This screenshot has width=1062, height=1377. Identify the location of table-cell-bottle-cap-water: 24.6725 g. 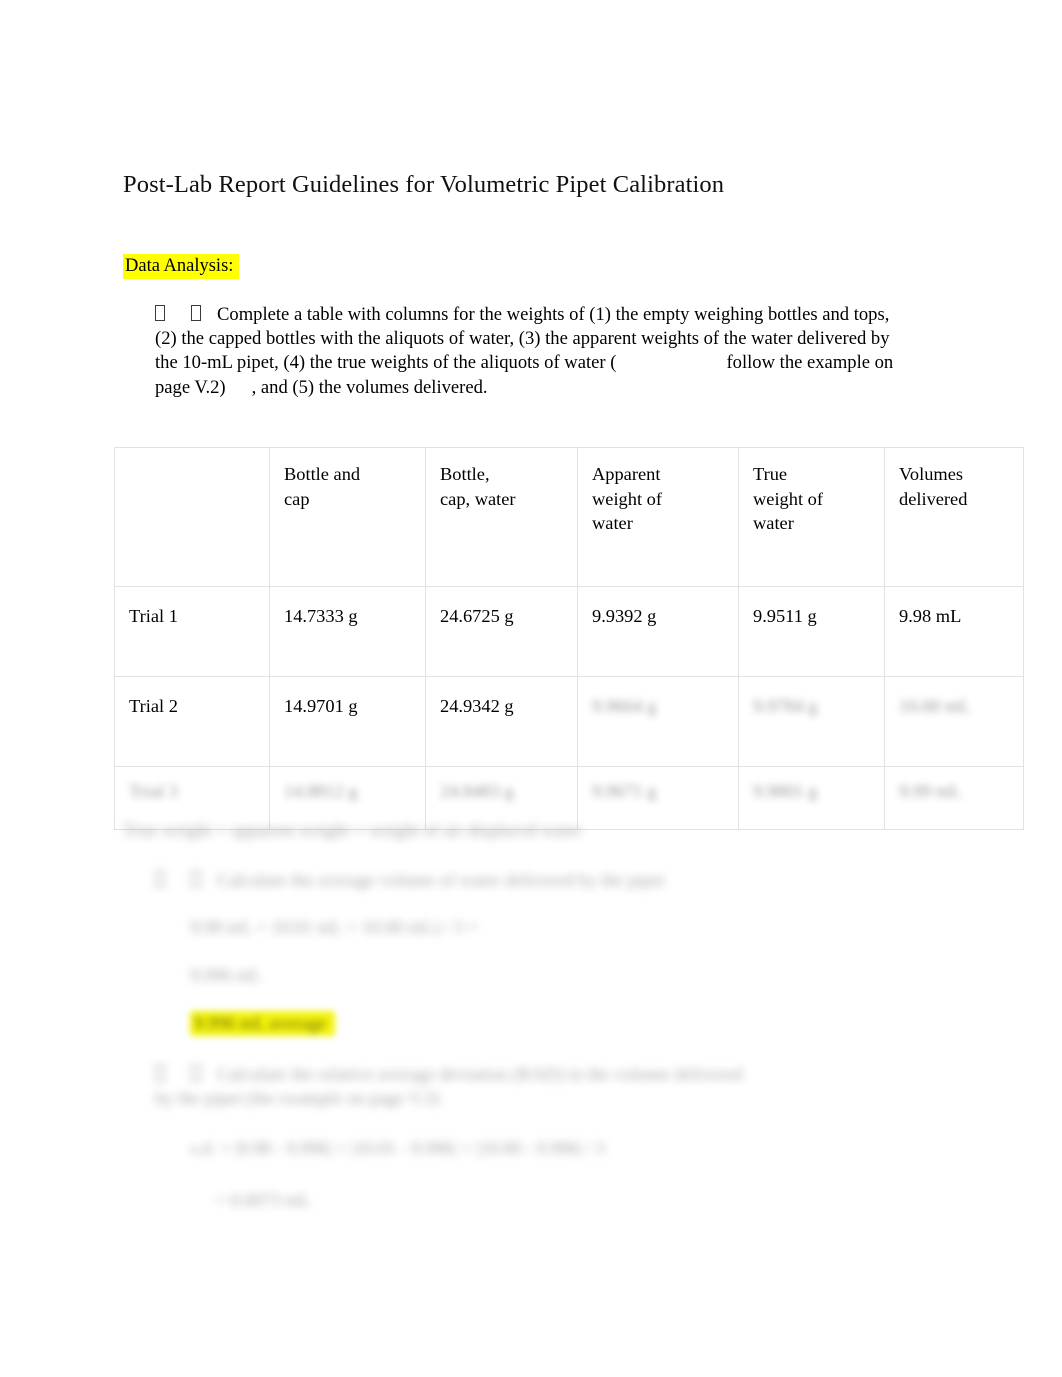
(501, 631).